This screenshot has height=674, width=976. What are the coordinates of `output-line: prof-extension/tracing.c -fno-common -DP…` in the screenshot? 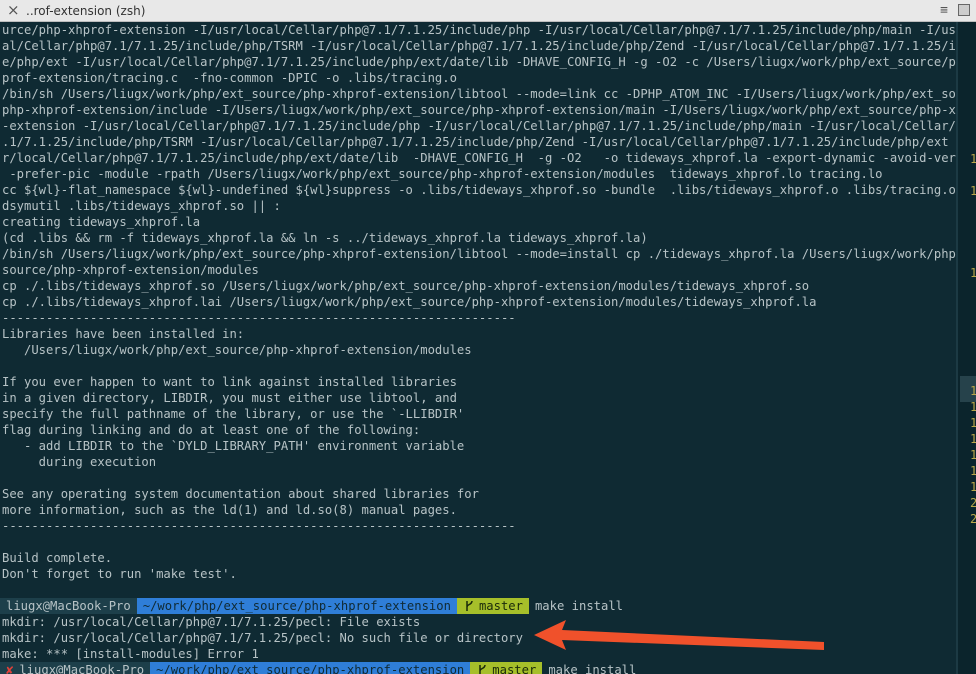 It's located at (229, 78).